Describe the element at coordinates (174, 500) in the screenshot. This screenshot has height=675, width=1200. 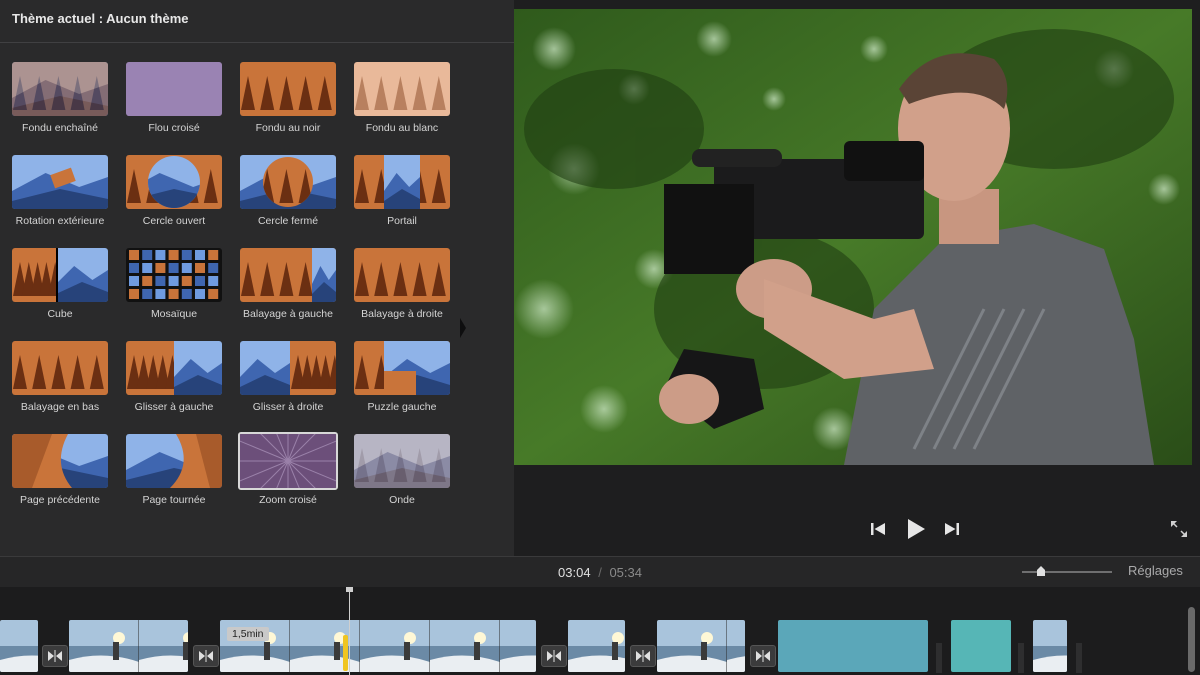
I see `transition-label: Page tournée` at that location.